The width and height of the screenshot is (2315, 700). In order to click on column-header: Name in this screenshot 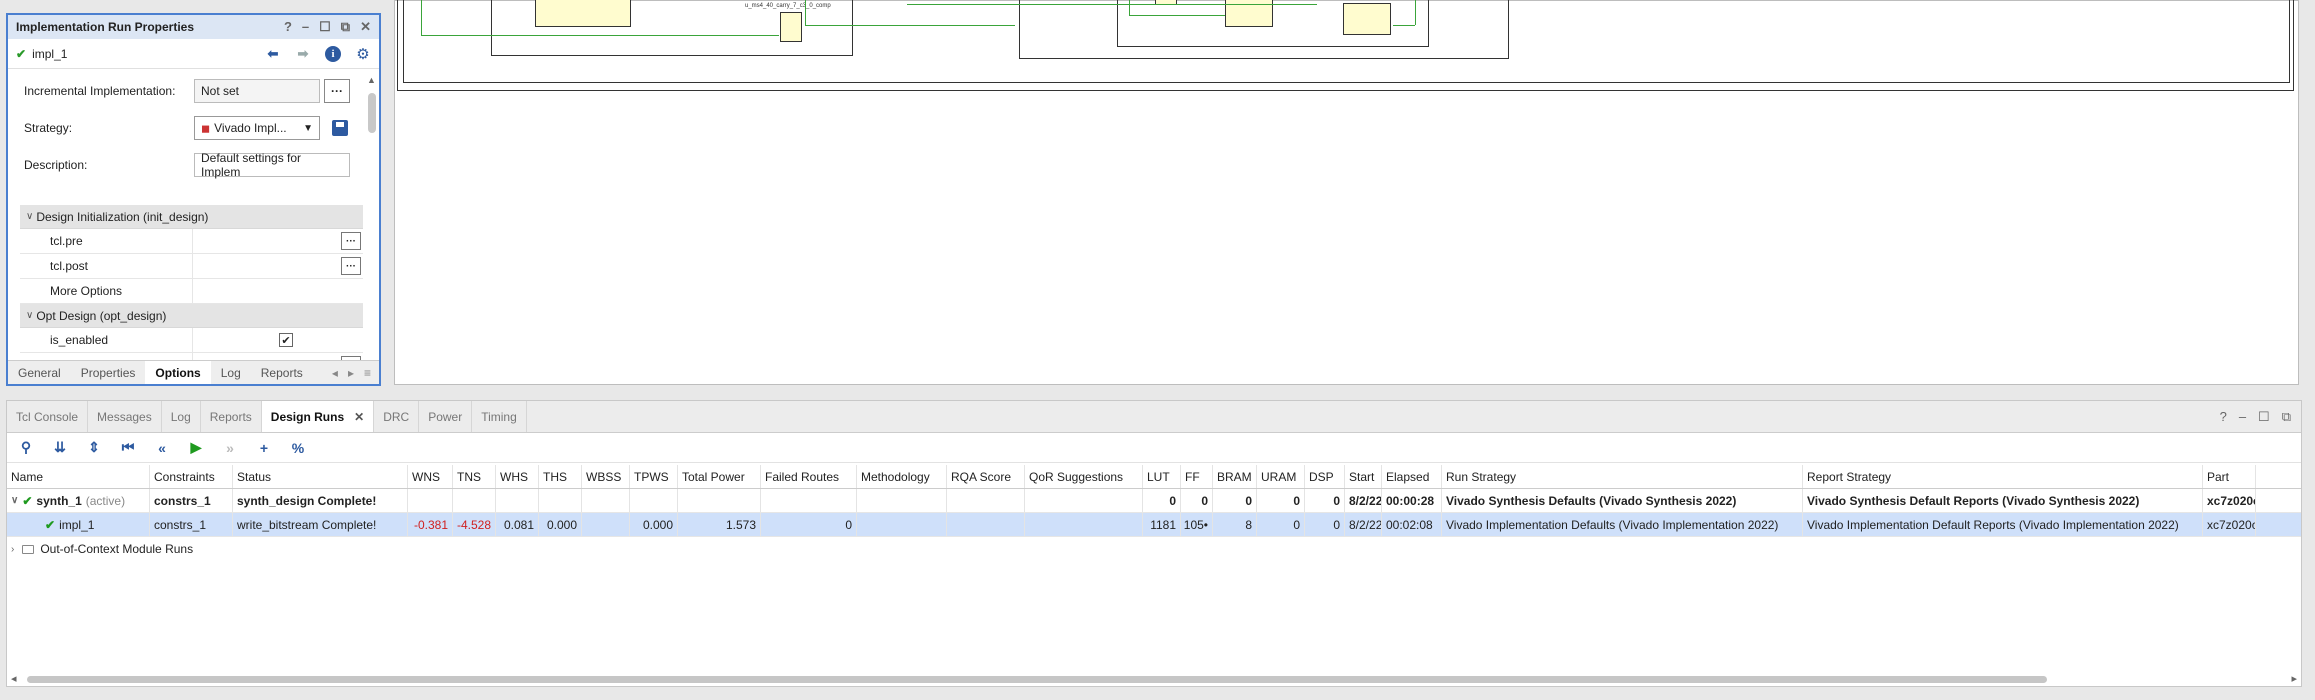, I will do `click(78, 476)`.